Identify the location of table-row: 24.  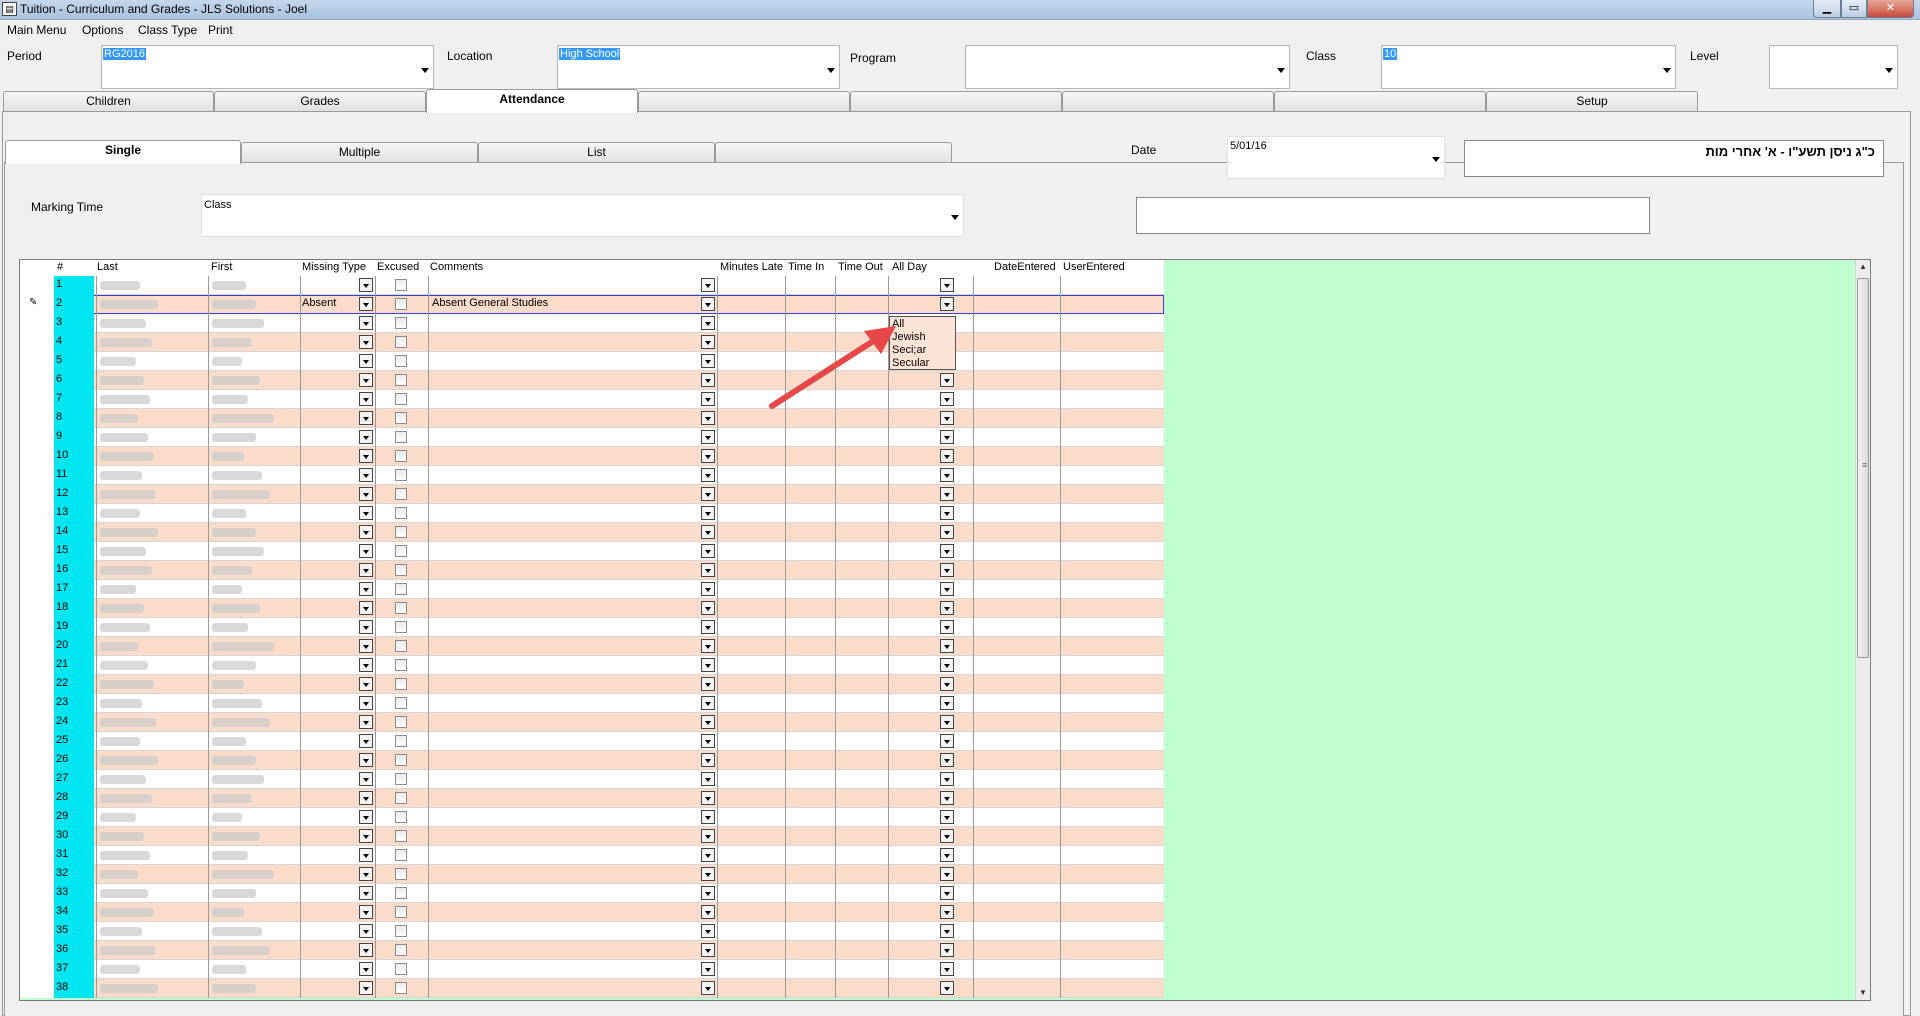
(592, 722).